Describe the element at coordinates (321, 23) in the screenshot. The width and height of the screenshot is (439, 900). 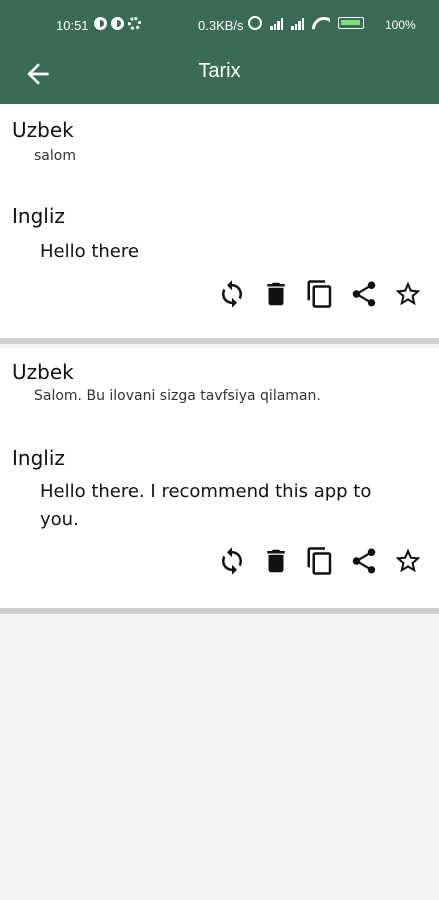
I see `wifi-icon` at that location.